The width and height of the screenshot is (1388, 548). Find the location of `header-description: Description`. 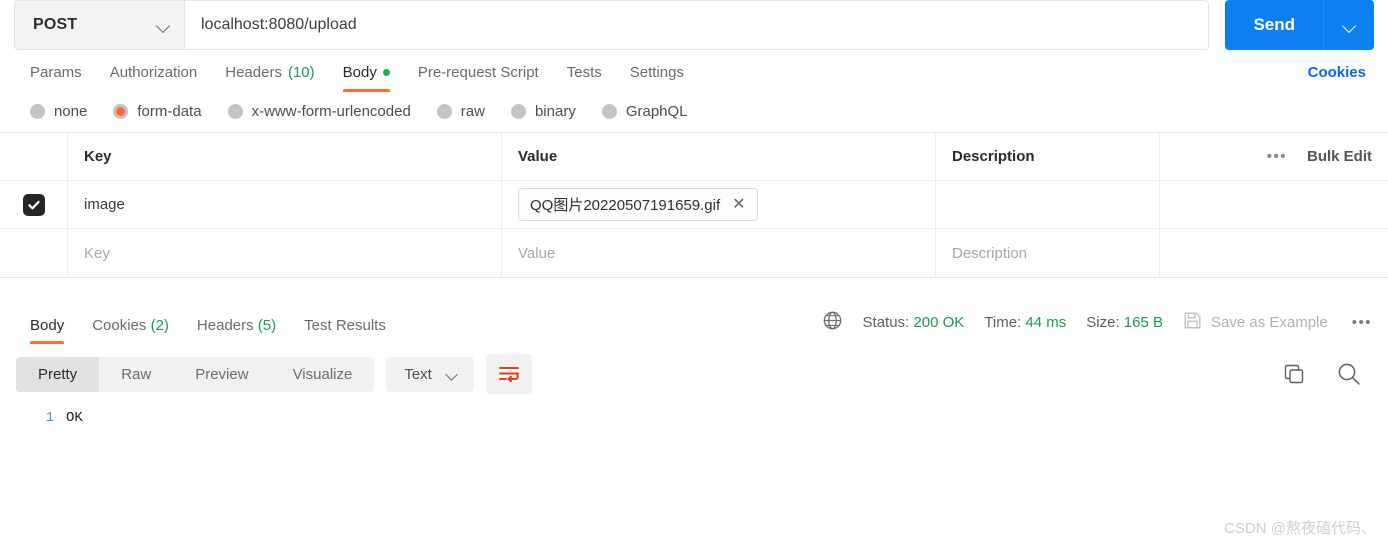

header-description: Description is located at coordinates (1048, 156).